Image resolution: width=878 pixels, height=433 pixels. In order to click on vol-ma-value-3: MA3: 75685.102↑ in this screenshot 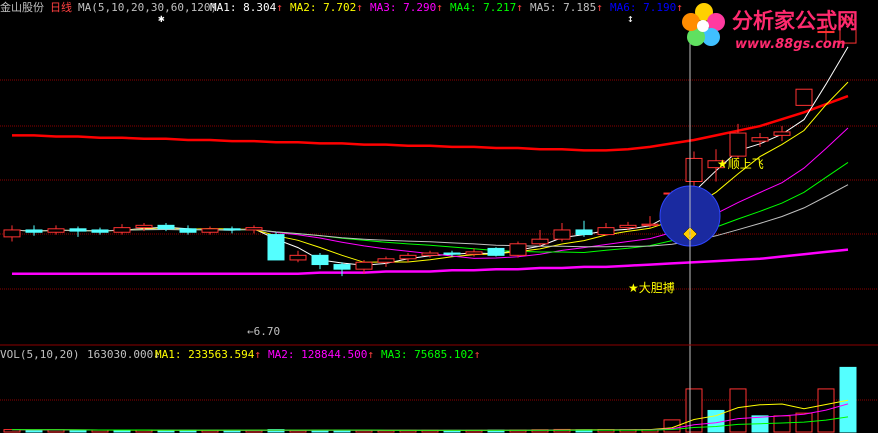, I will do `click(430, 354)`.